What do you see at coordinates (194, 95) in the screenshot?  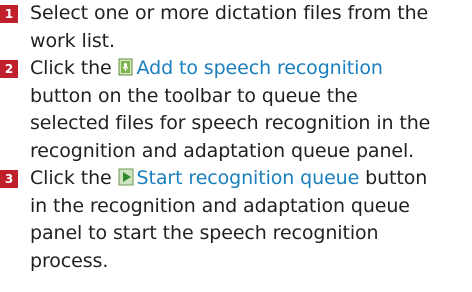 I see `step-text-line: button on the toolbar to queue the` at bounding box center [194, 95].